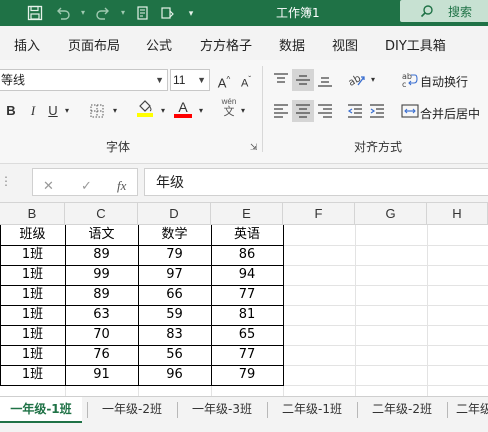 The height and width of the screenshot is (432, 488). What do you see at coordinates (247, 214) in the screenshot?
I see `column-header-e: E` at bounding box center [247, 214].